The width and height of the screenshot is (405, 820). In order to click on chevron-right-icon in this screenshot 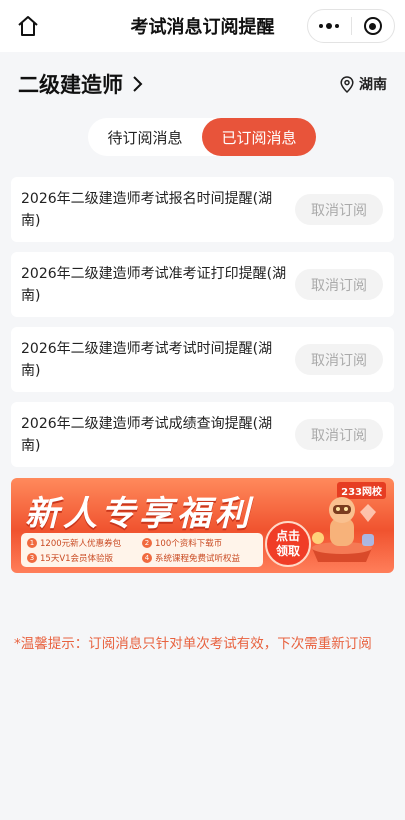, I will do `click(138, 84)`.